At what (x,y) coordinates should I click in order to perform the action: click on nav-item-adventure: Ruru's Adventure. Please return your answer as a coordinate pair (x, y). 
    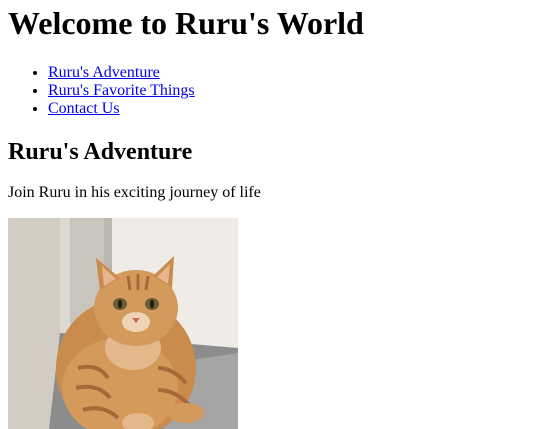
    Looking at the image, I should click on (300, 73).